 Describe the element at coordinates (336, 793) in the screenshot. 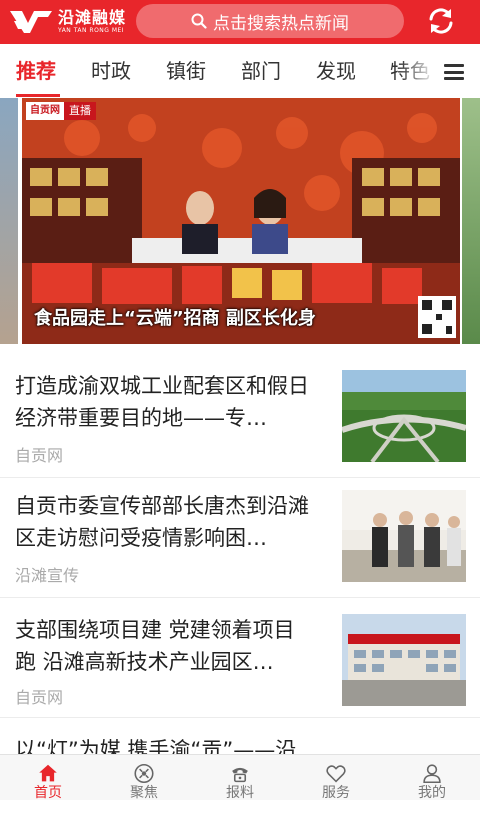

I see `nav-service-label: 服务` at that location.